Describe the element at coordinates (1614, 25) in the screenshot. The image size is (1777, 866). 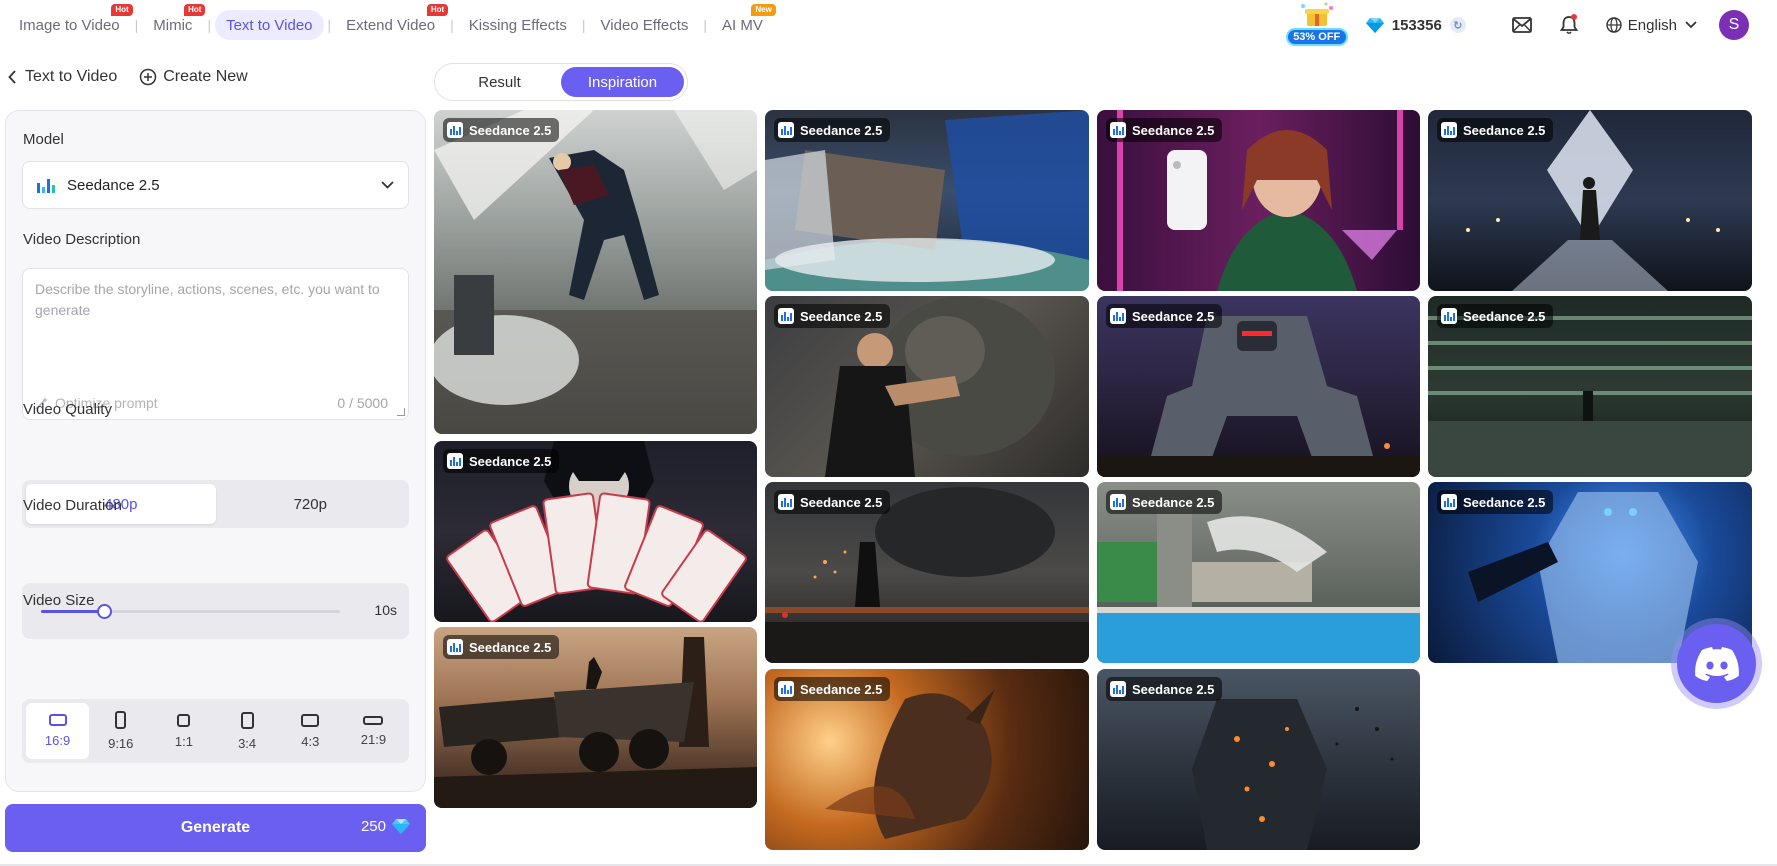
I see `globe-icon` at that location.